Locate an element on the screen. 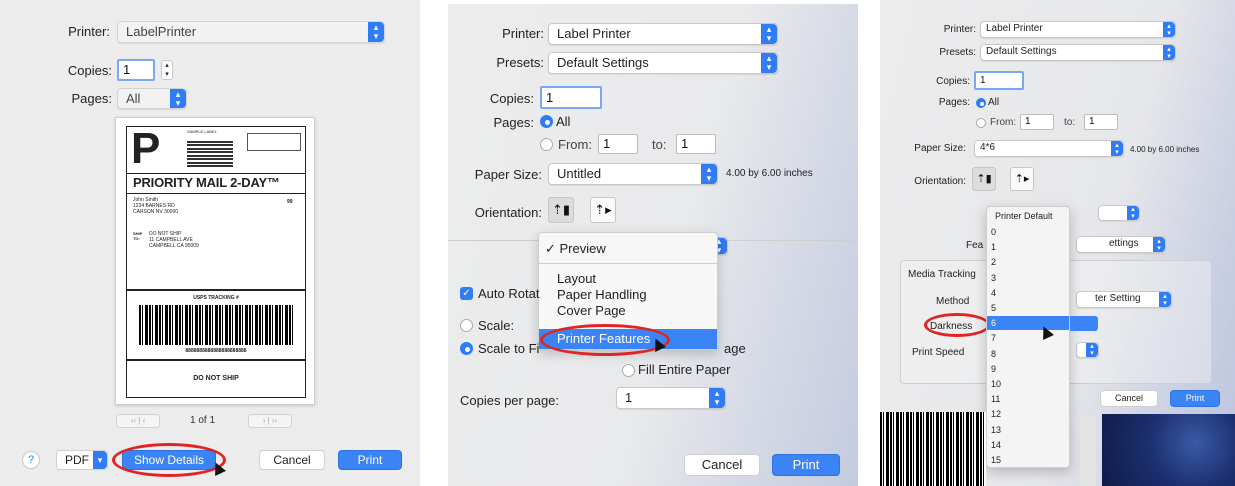 This screenshot has height=486, width=1235. media-tracking-label: Media Tracking is located at coordinates (942, 274).